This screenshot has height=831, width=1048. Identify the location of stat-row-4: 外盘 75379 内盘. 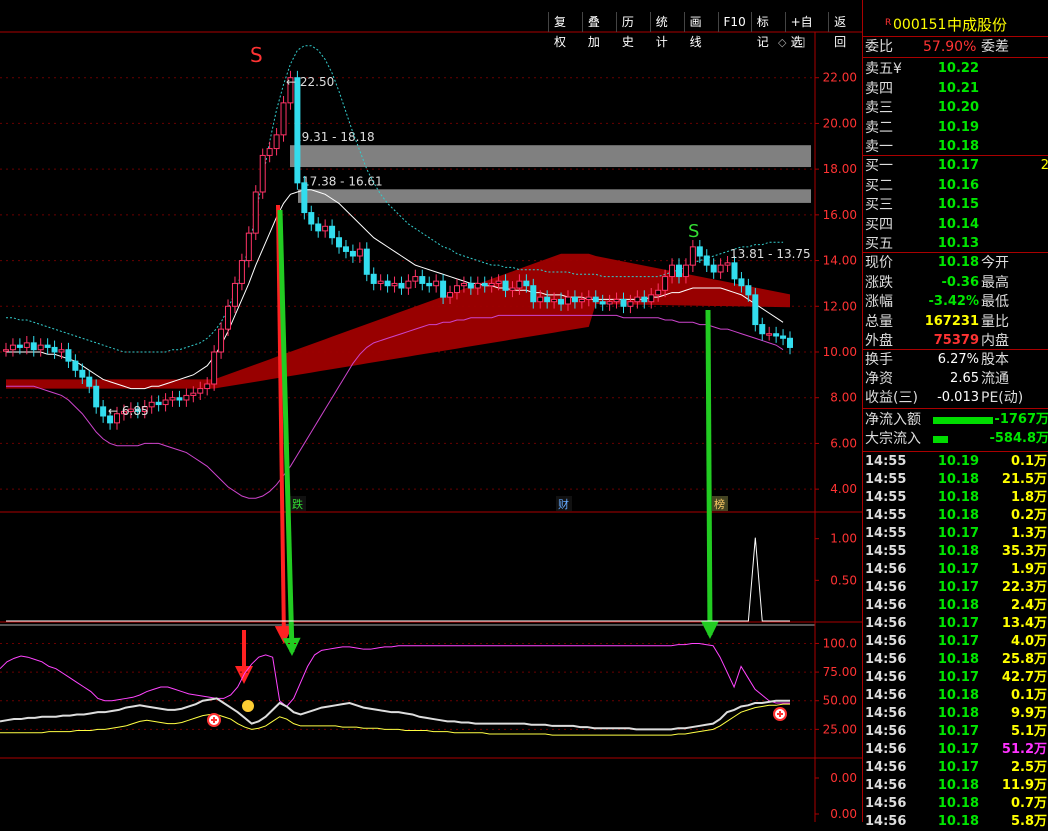
(955, 341).